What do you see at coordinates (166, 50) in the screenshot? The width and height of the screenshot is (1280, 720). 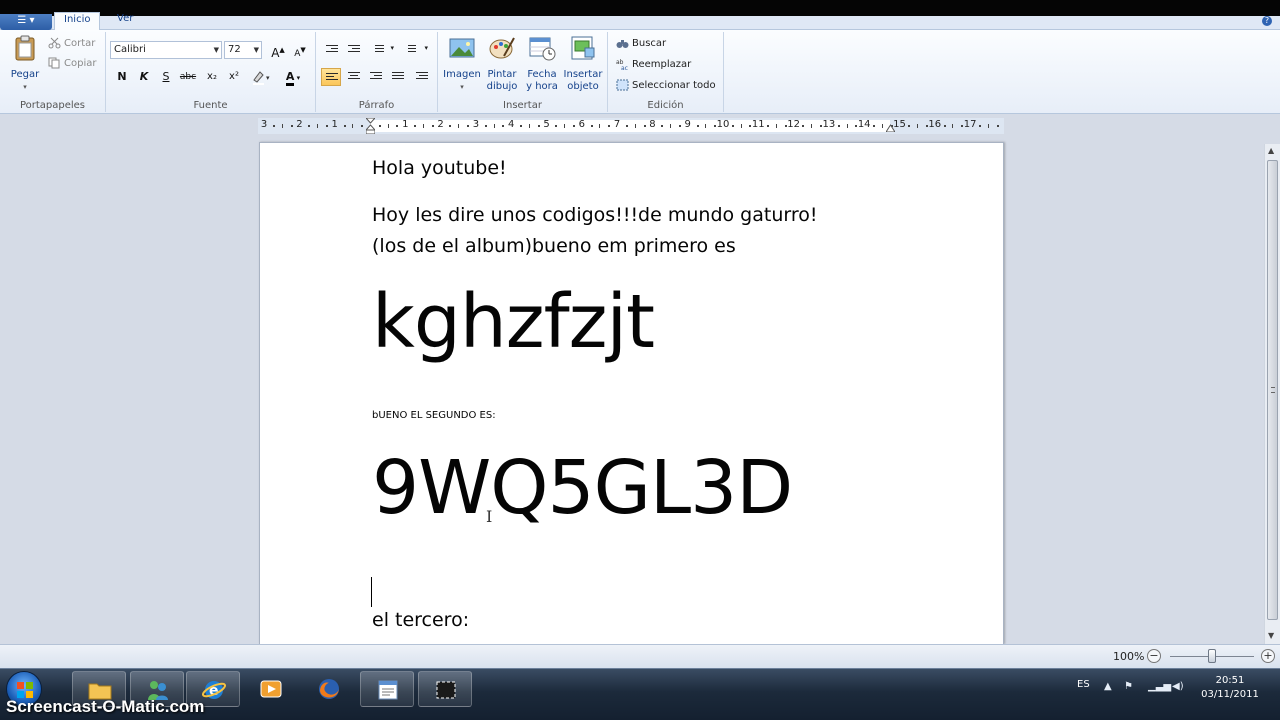 I see `font-family-select: Calibri ▼` at bounding box center [166, 50].